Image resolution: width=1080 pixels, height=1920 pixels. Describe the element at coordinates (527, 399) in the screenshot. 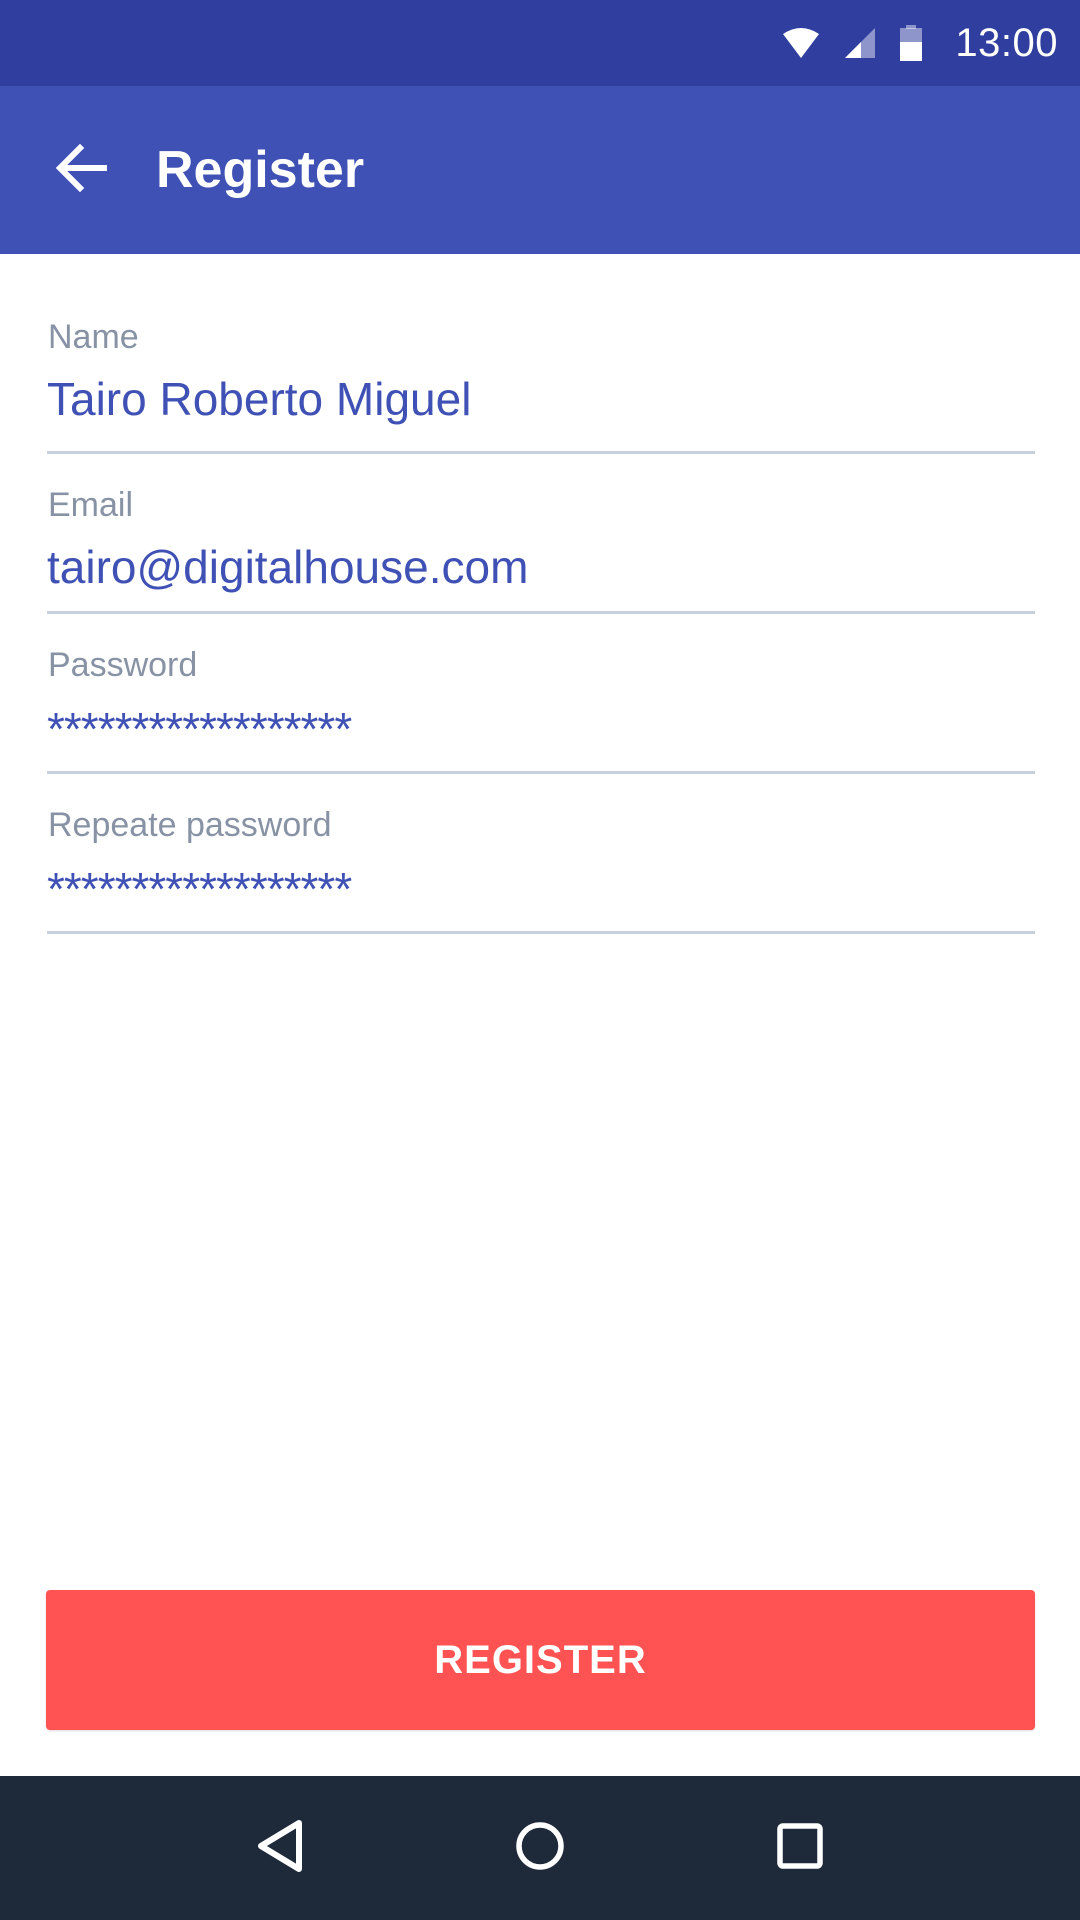

I see `name-input: Tairo Roberto Miguel` at that location.